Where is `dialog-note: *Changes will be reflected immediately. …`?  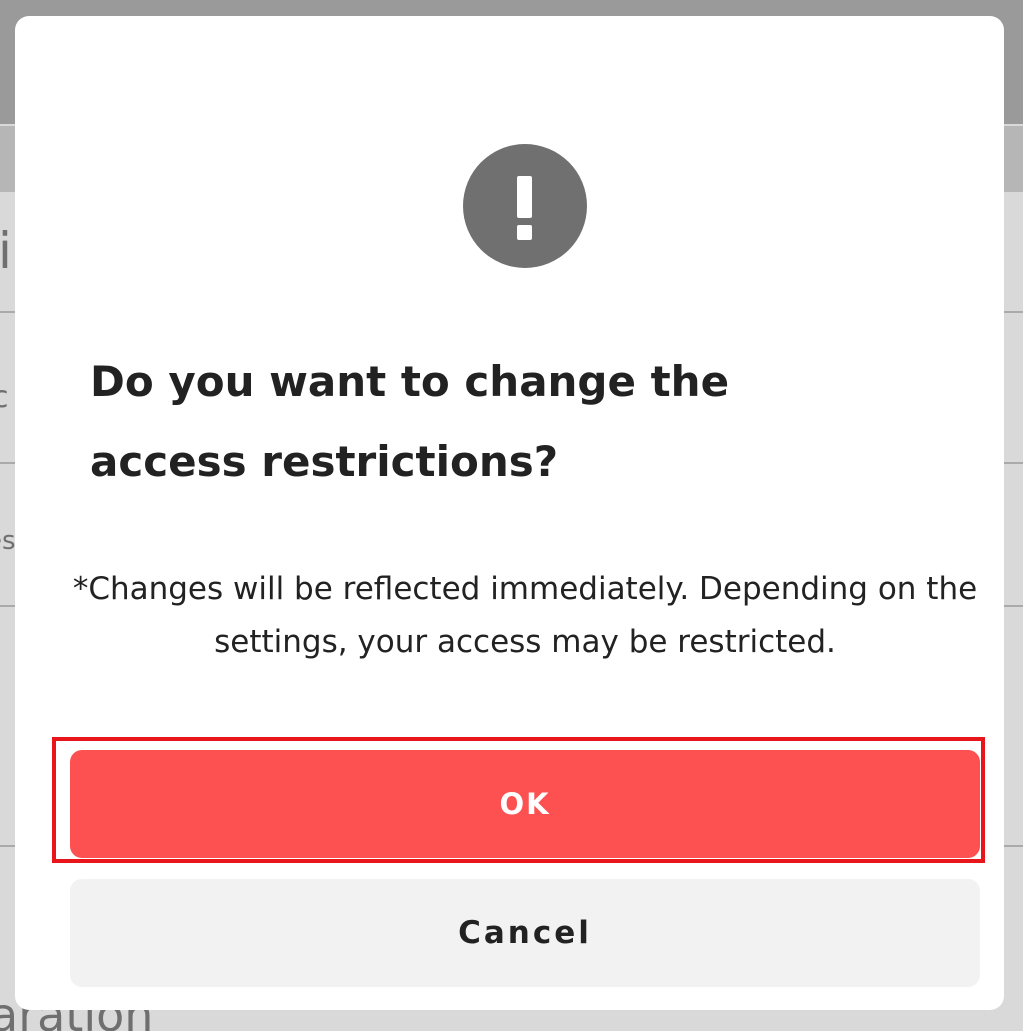 dialog-note: *Changes will be reflected immediately. … is located at coordinates (525, 615).